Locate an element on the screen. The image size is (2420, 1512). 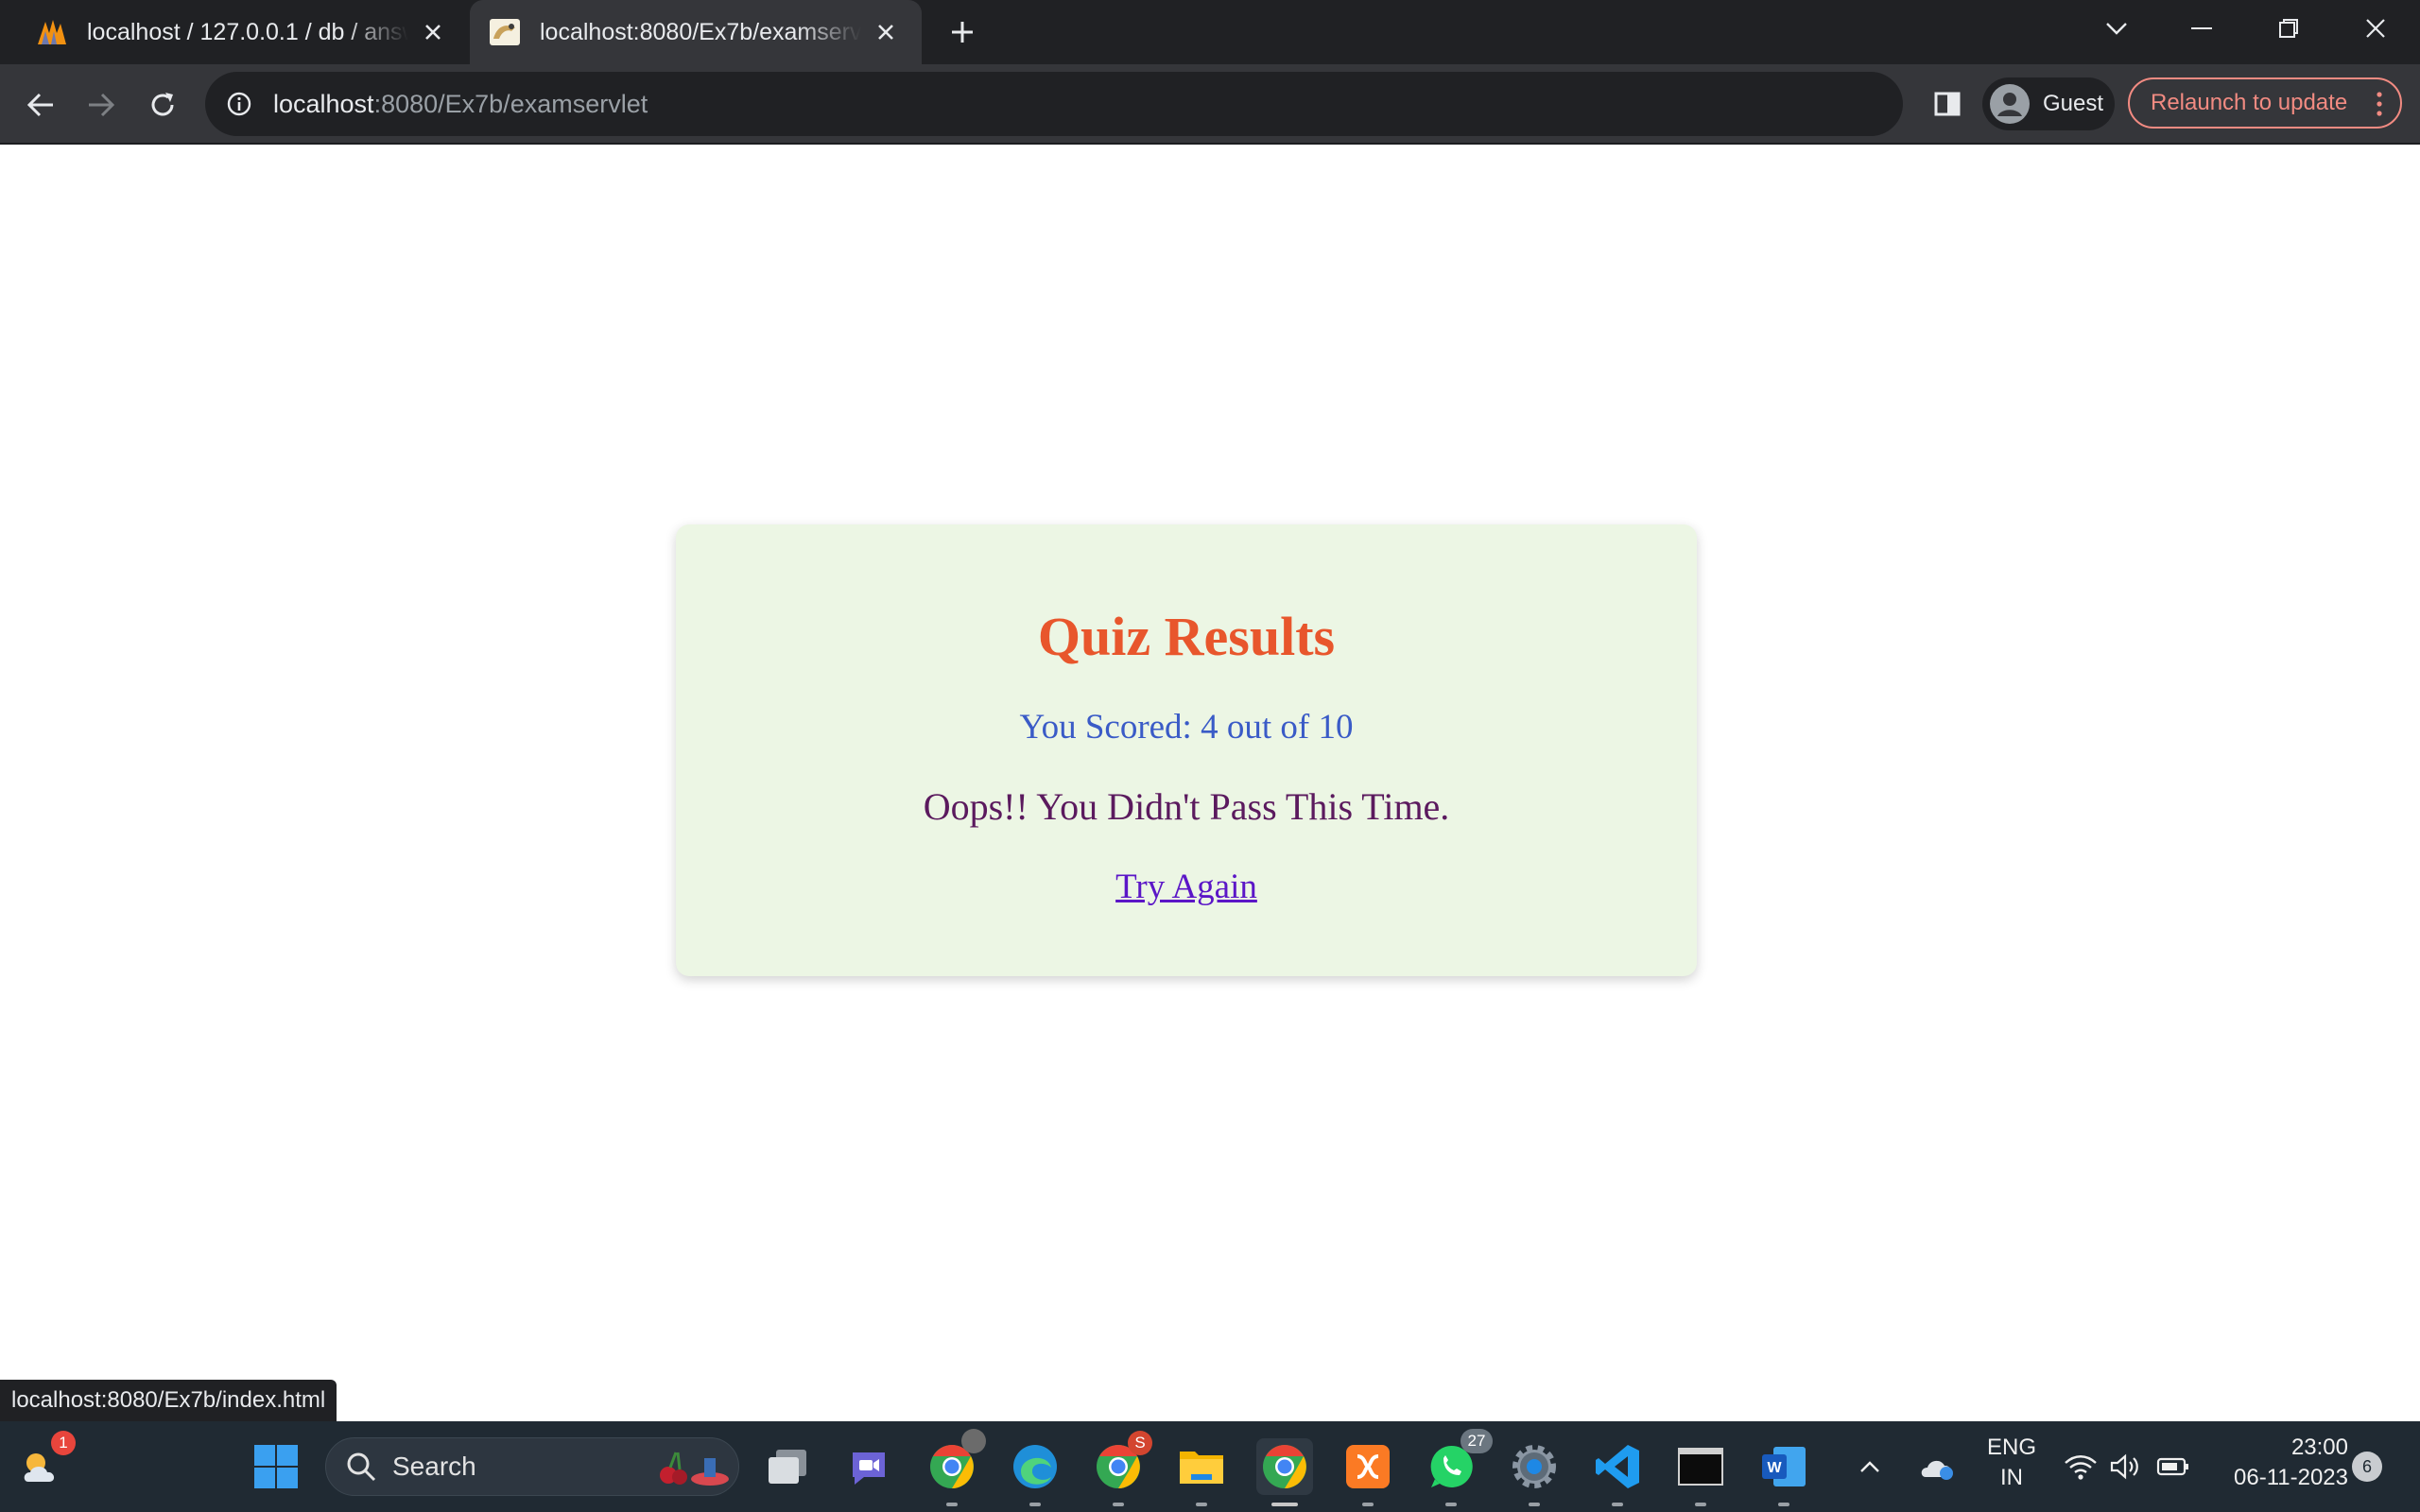
score-text: You Scored: 4 out of 10 is located at coordinates (1186, 727).